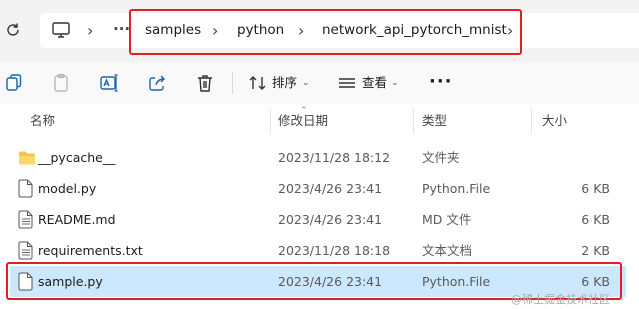  I want to click on delete-icon, so click(205, 83).